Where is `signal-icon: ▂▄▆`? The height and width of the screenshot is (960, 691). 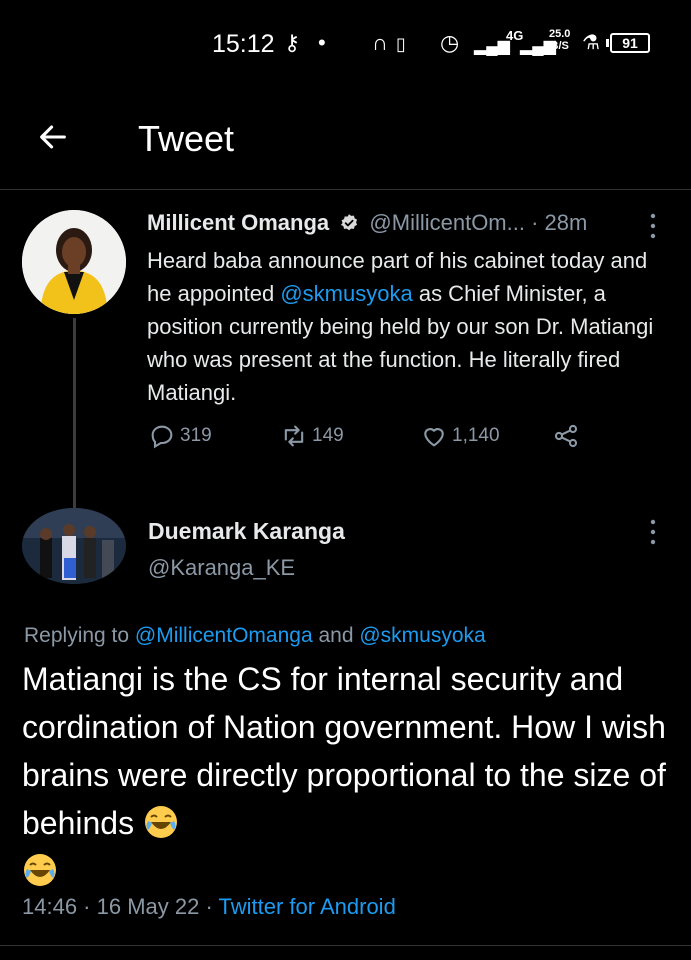 signal-icon: ▂▄▆ is located at coordinates (492, 46).